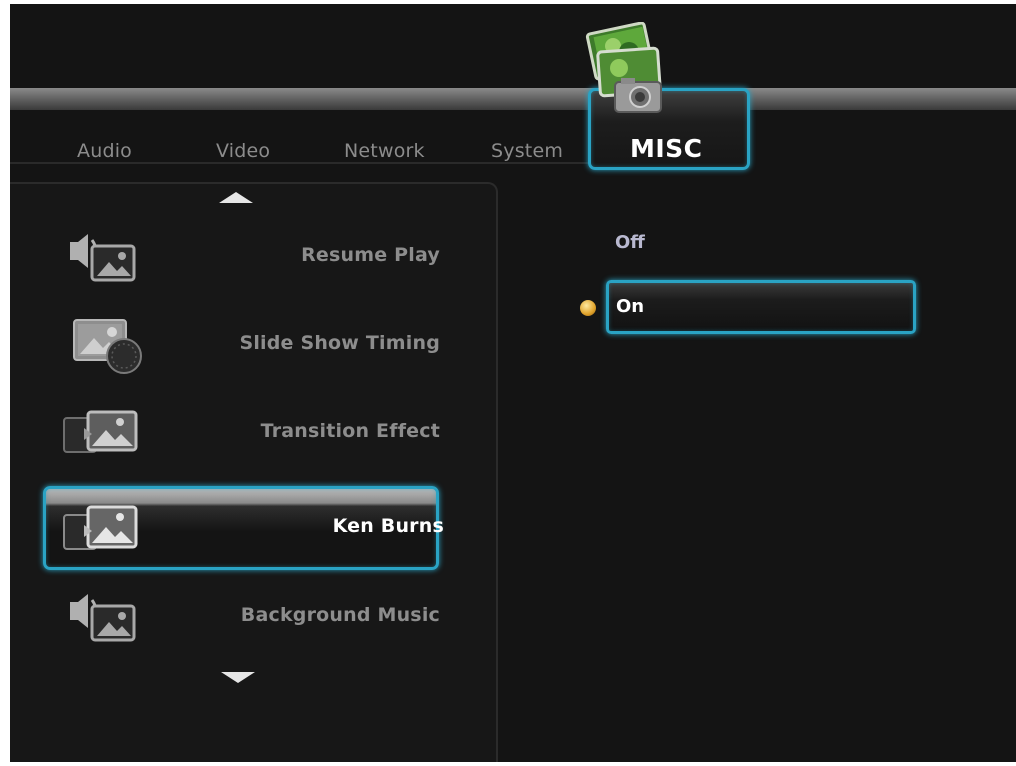  I want to click on menu-item-ken-burns: Ken Burns, so click(243, 528).